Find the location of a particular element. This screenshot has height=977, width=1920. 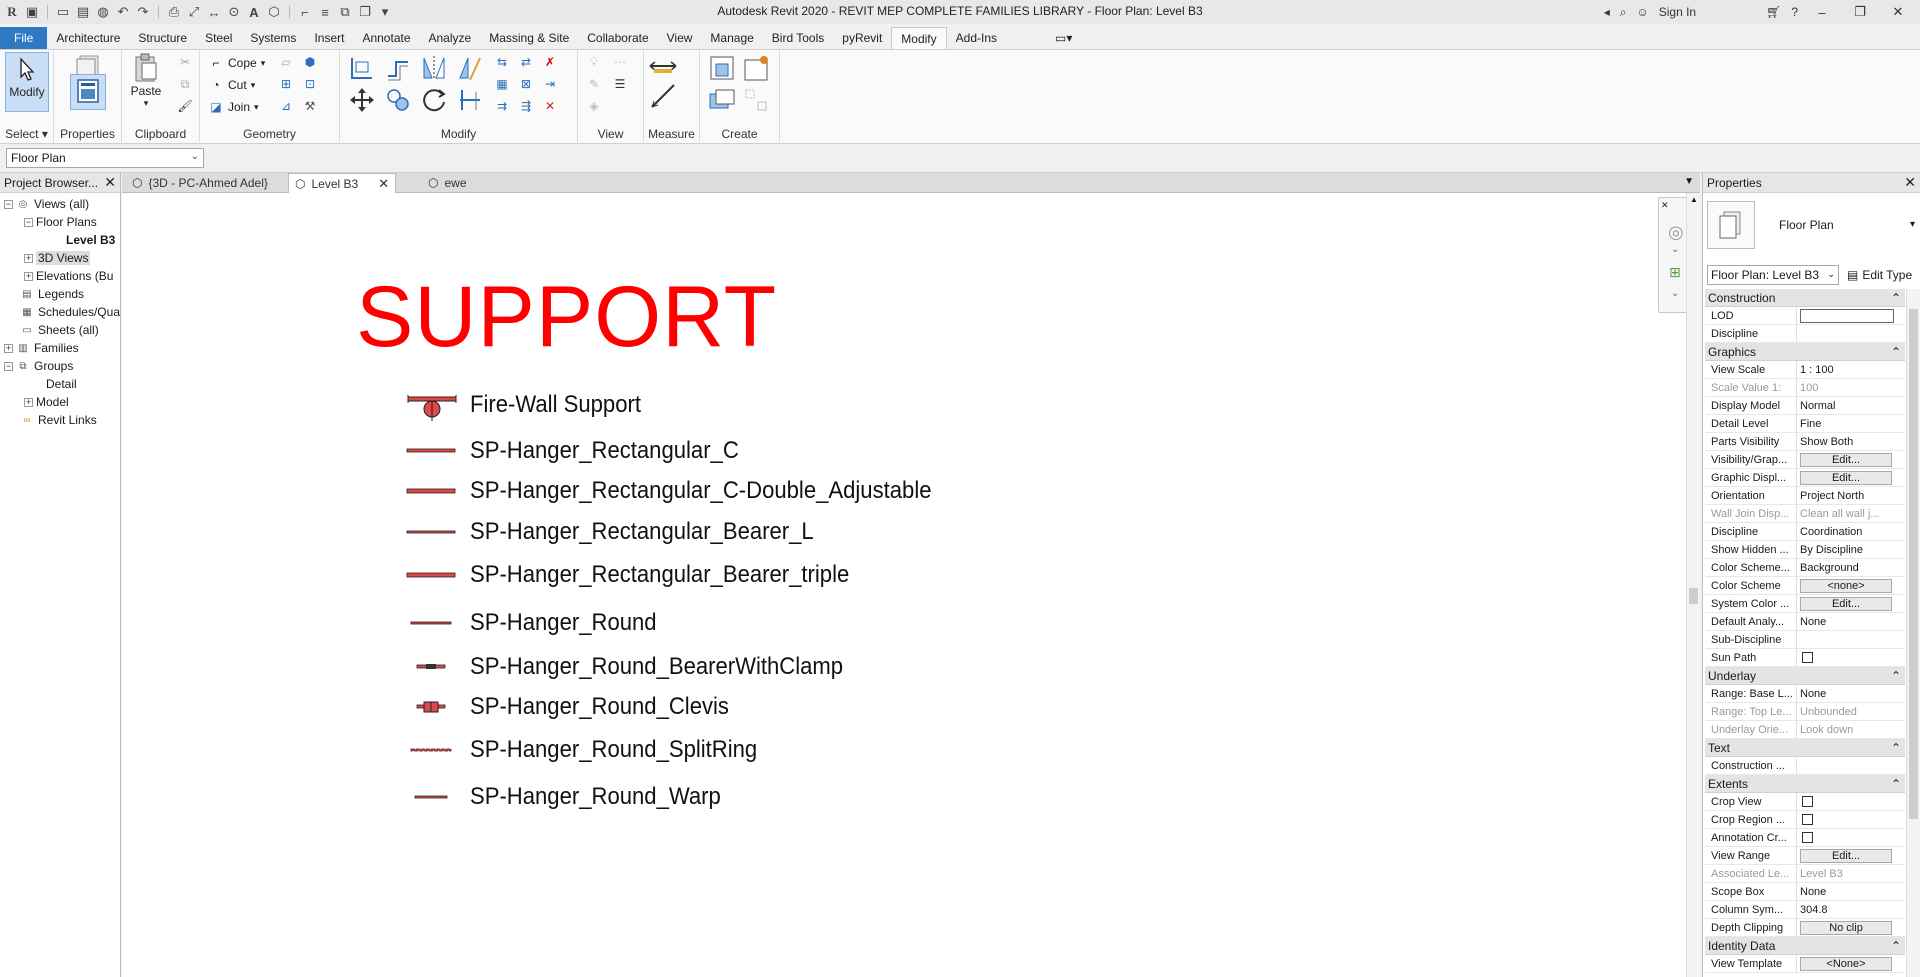

doc-tab-ewe: ⬡ ewe is located at coordinates (447, 183).